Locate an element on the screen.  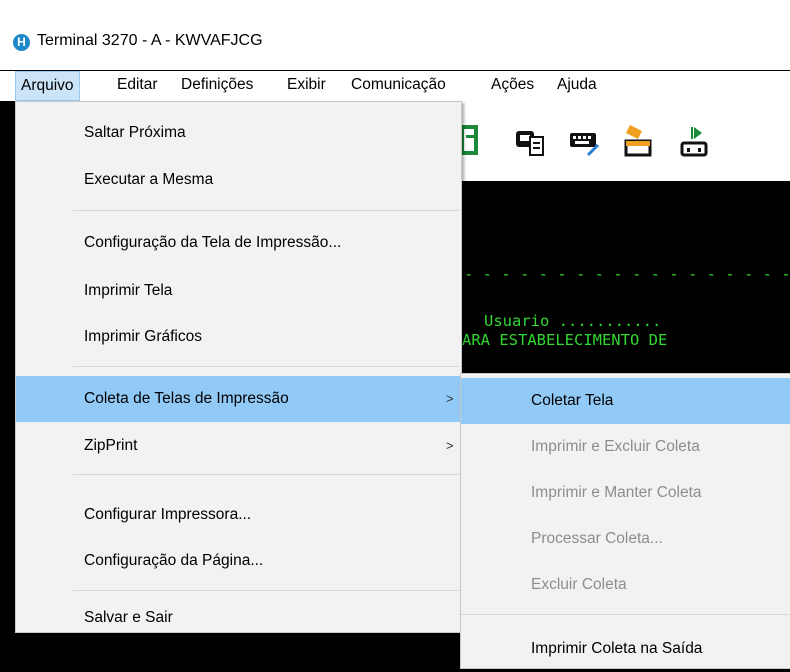
copy-document-icon is located at coordinates (530, 141).